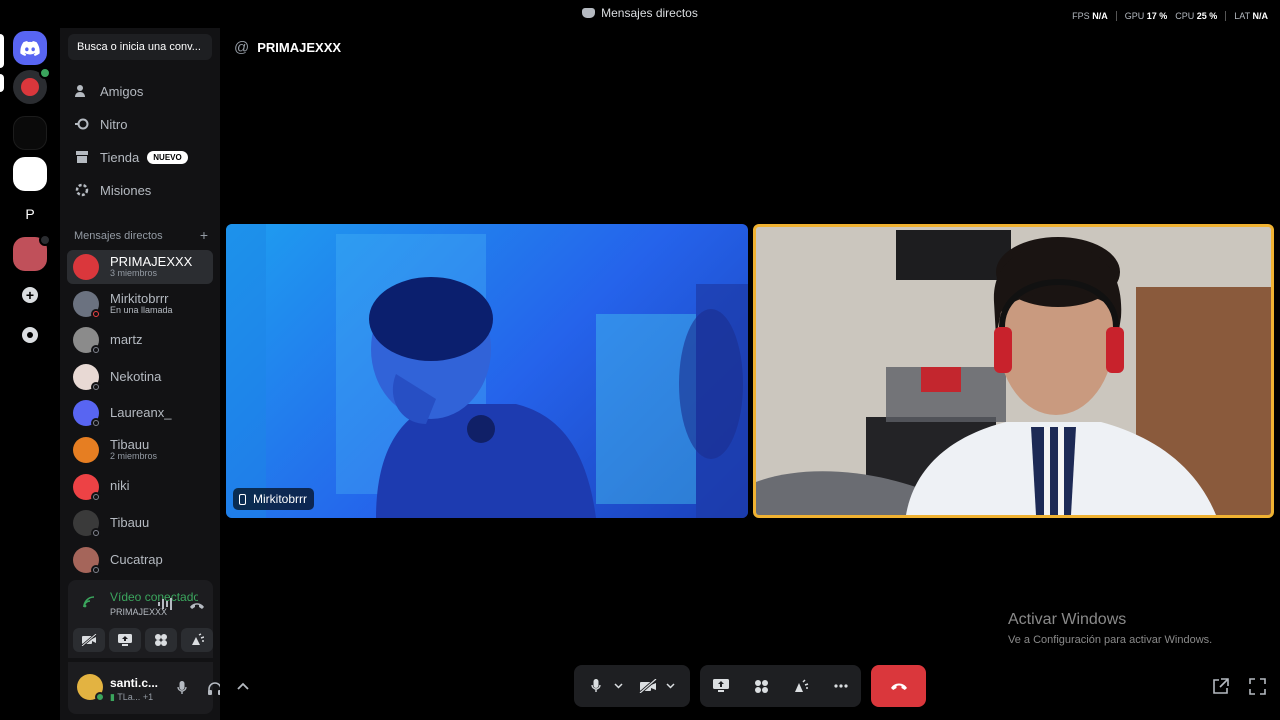 This screenshot has height=720, width=1280. Describe the element at coordinates (243, 686) in the screenshot. I see `chevron-up-icon` at that location.